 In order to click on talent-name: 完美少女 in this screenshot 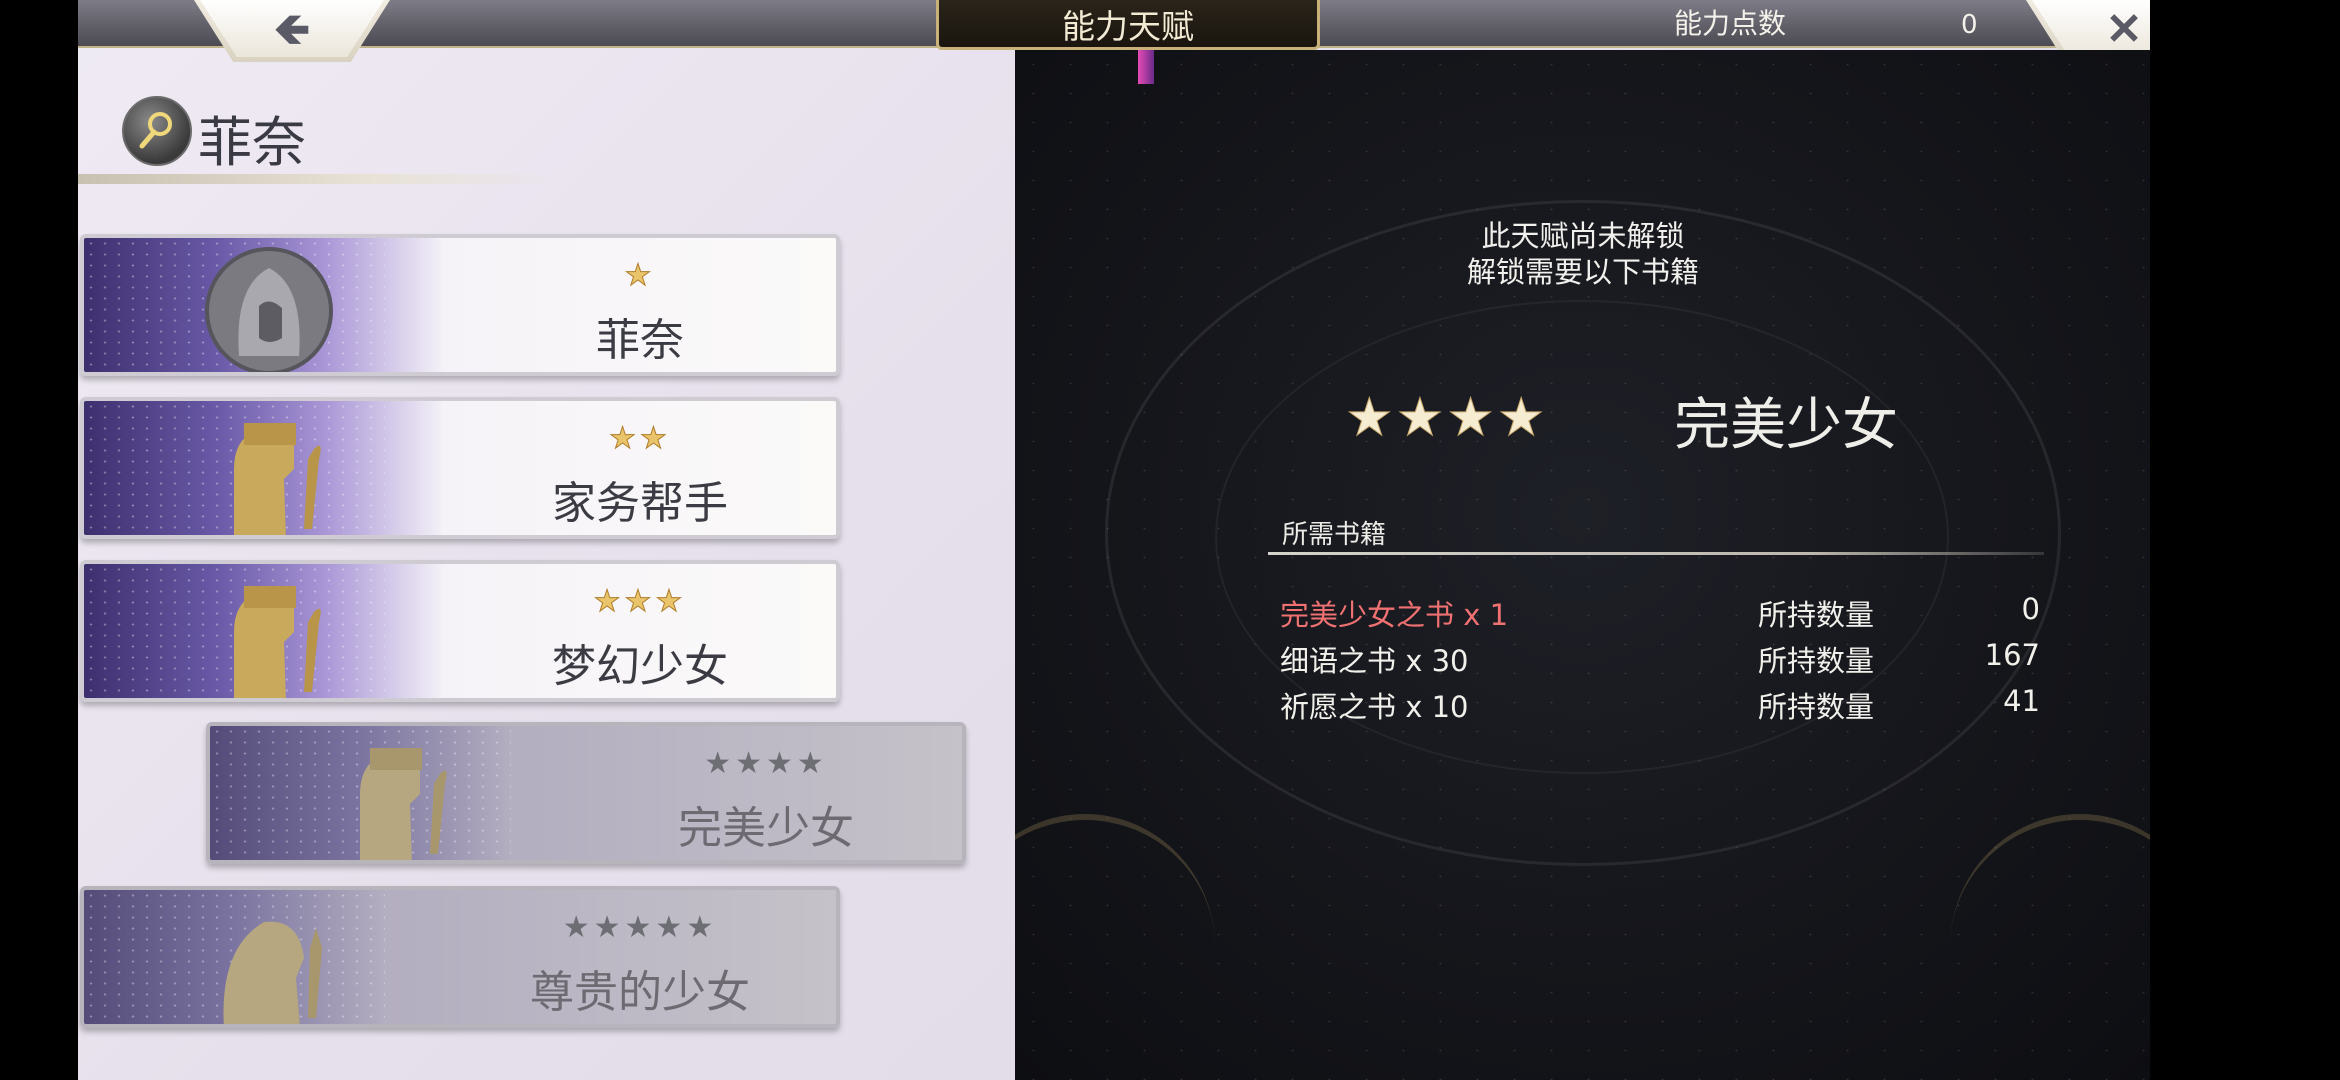, I will do `click(766, 828)`.